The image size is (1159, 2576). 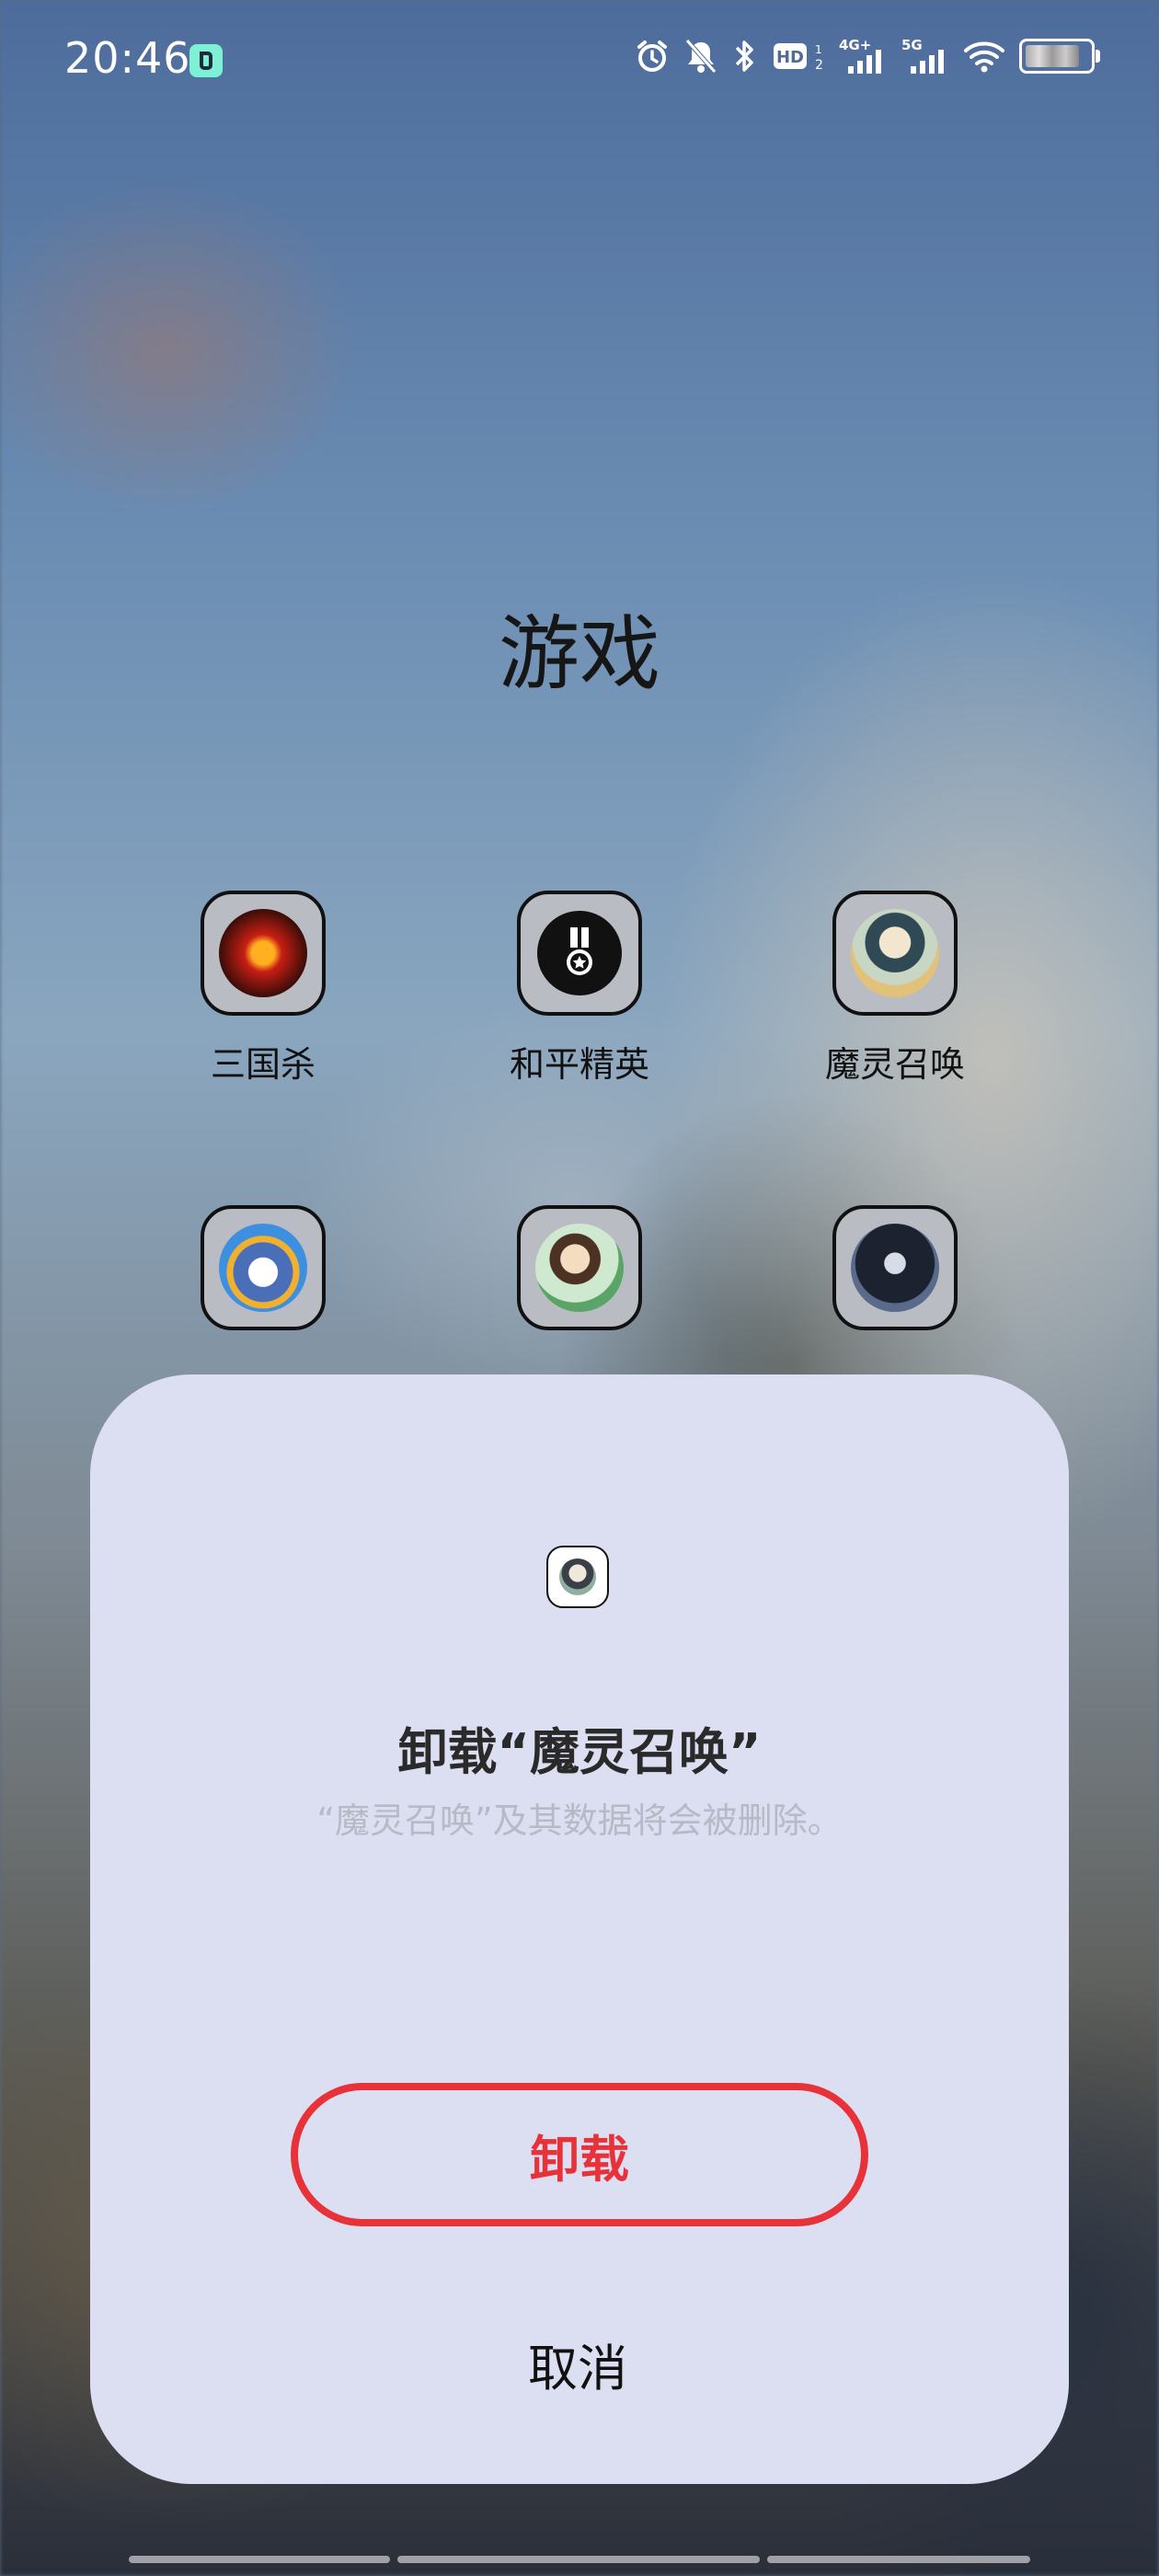 I want to click on status-icons: HD 1 2 4G+ 5G, so click(x=867, y=56).